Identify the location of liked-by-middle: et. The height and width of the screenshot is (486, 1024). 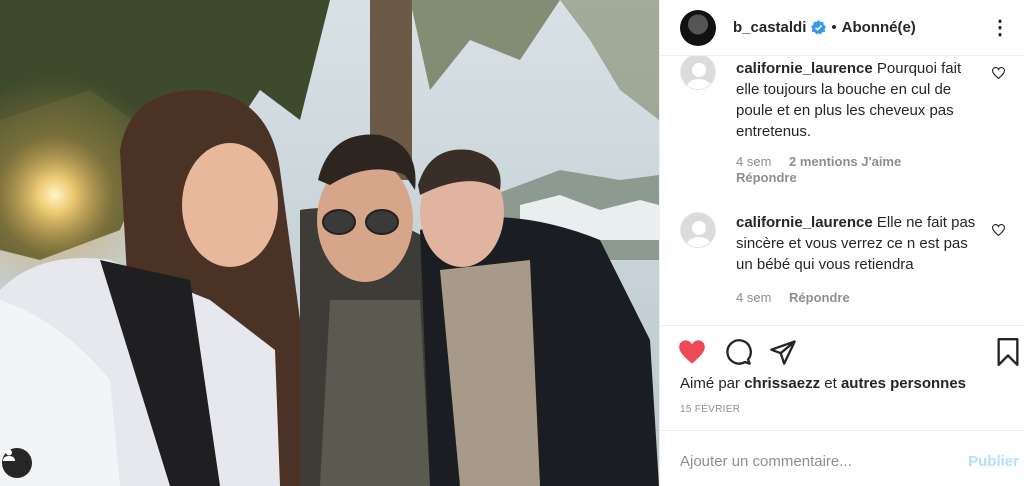
(830, 383).